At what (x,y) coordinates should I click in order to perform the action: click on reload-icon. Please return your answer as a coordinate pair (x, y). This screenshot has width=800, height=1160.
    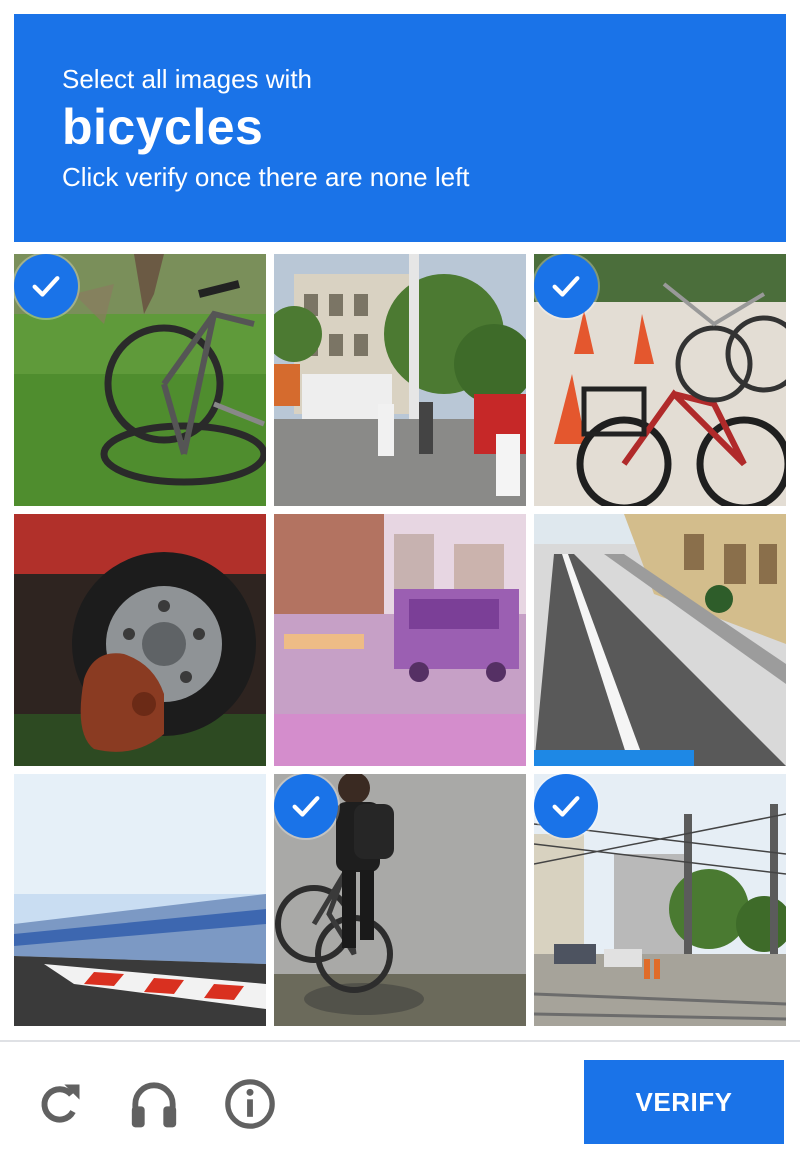
    Looking at the image, I should click on (60, 1103).